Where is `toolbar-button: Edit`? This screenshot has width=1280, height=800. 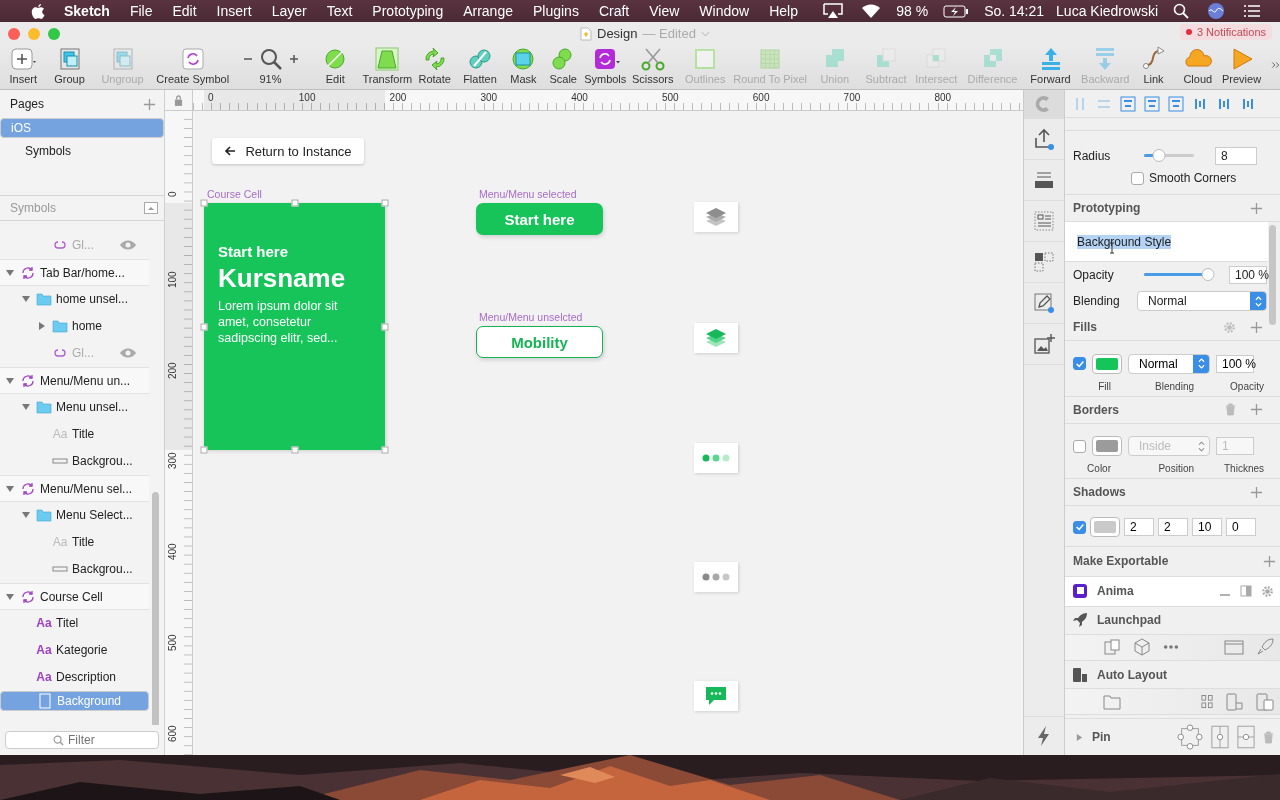 toolbar-button: Edit is located at coordinates (335, 65).